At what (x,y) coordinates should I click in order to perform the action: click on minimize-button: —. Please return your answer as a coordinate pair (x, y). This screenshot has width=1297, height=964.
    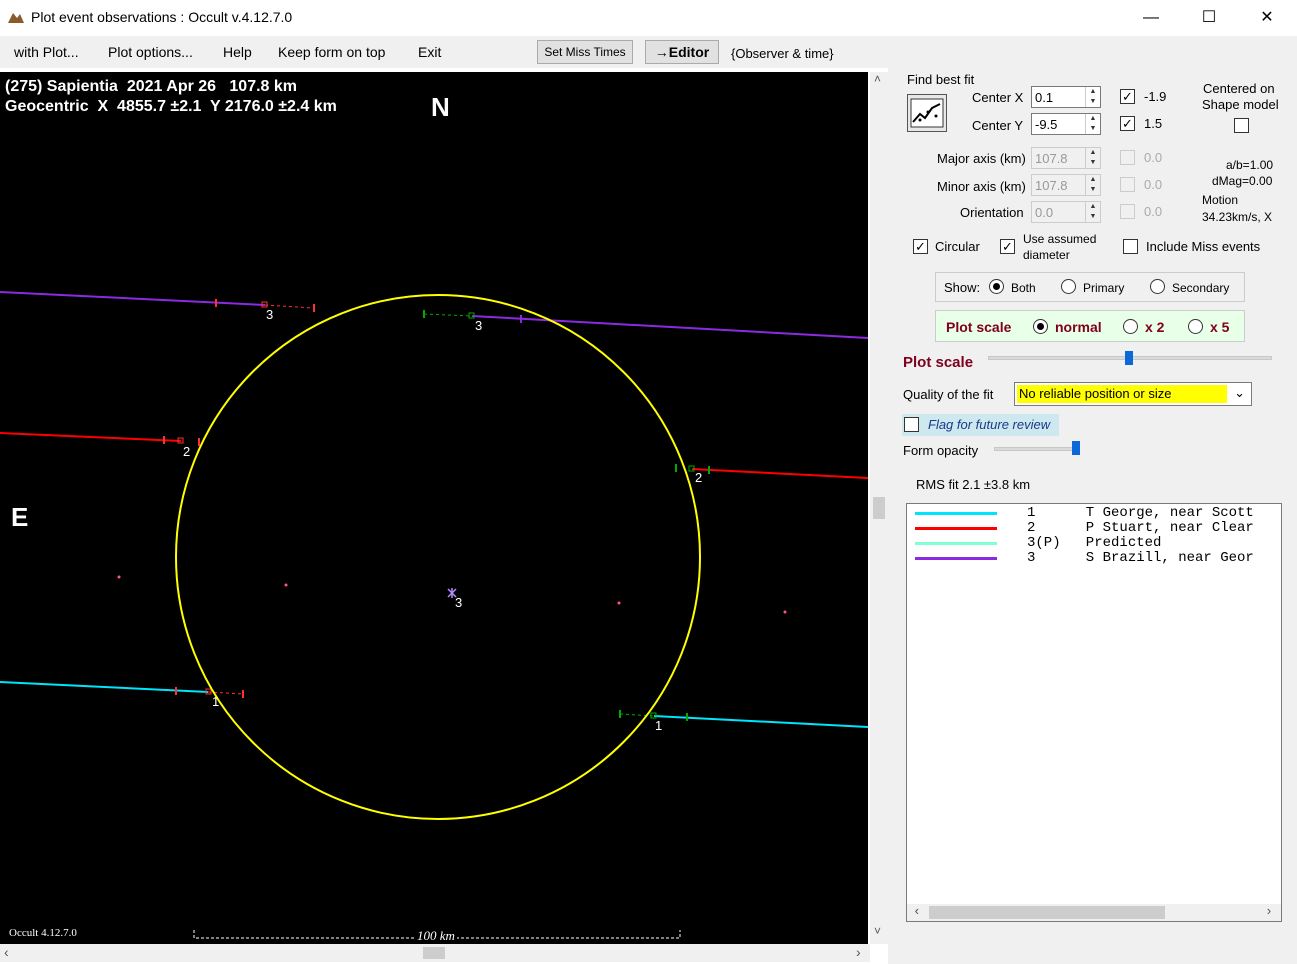
    Looking at the image, I should click on (1151, 18).